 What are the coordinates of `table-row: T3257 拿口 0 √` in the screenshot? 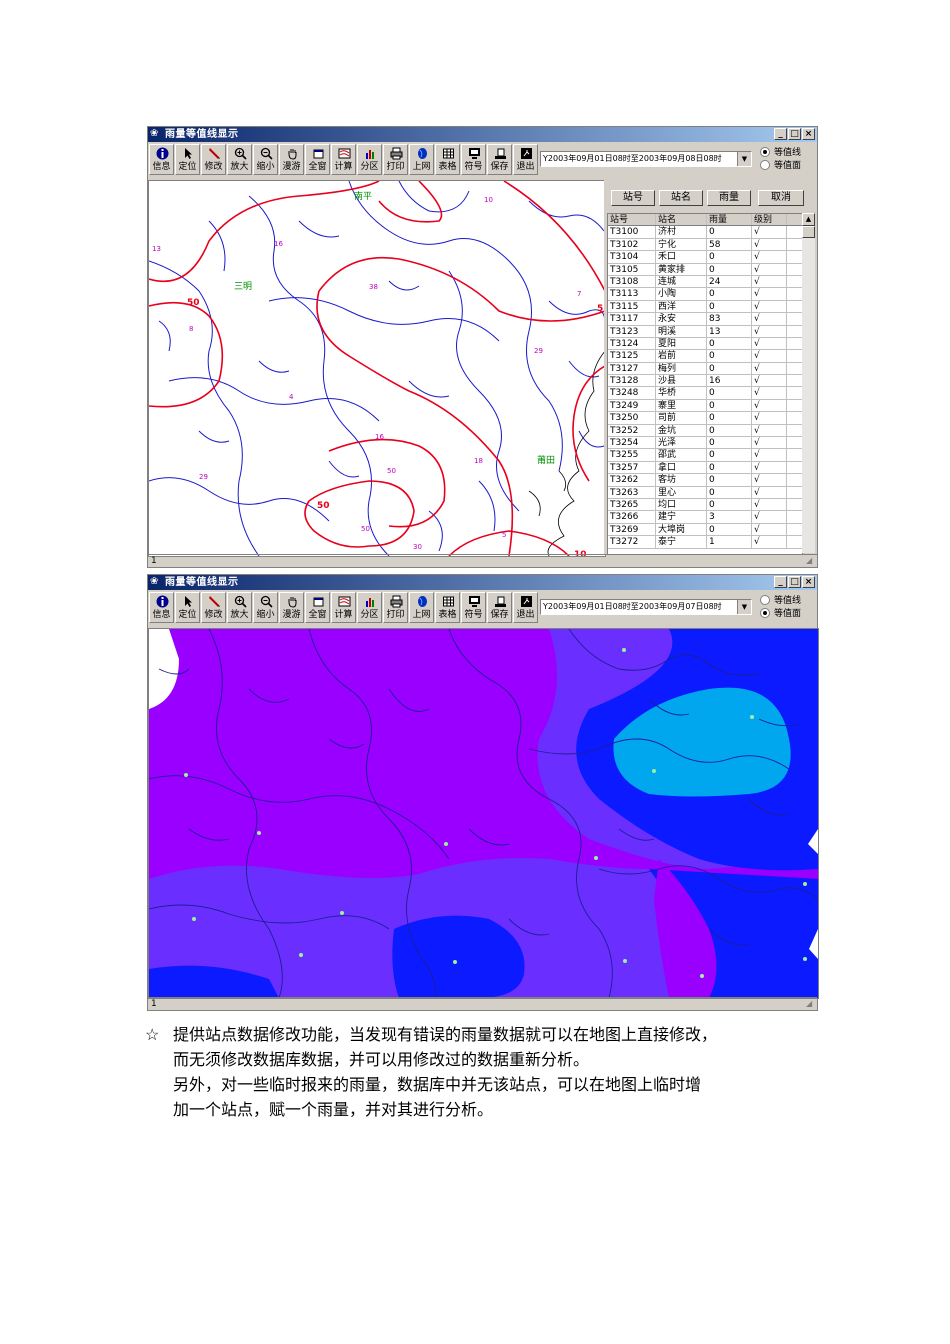 It's located at (705, 468).